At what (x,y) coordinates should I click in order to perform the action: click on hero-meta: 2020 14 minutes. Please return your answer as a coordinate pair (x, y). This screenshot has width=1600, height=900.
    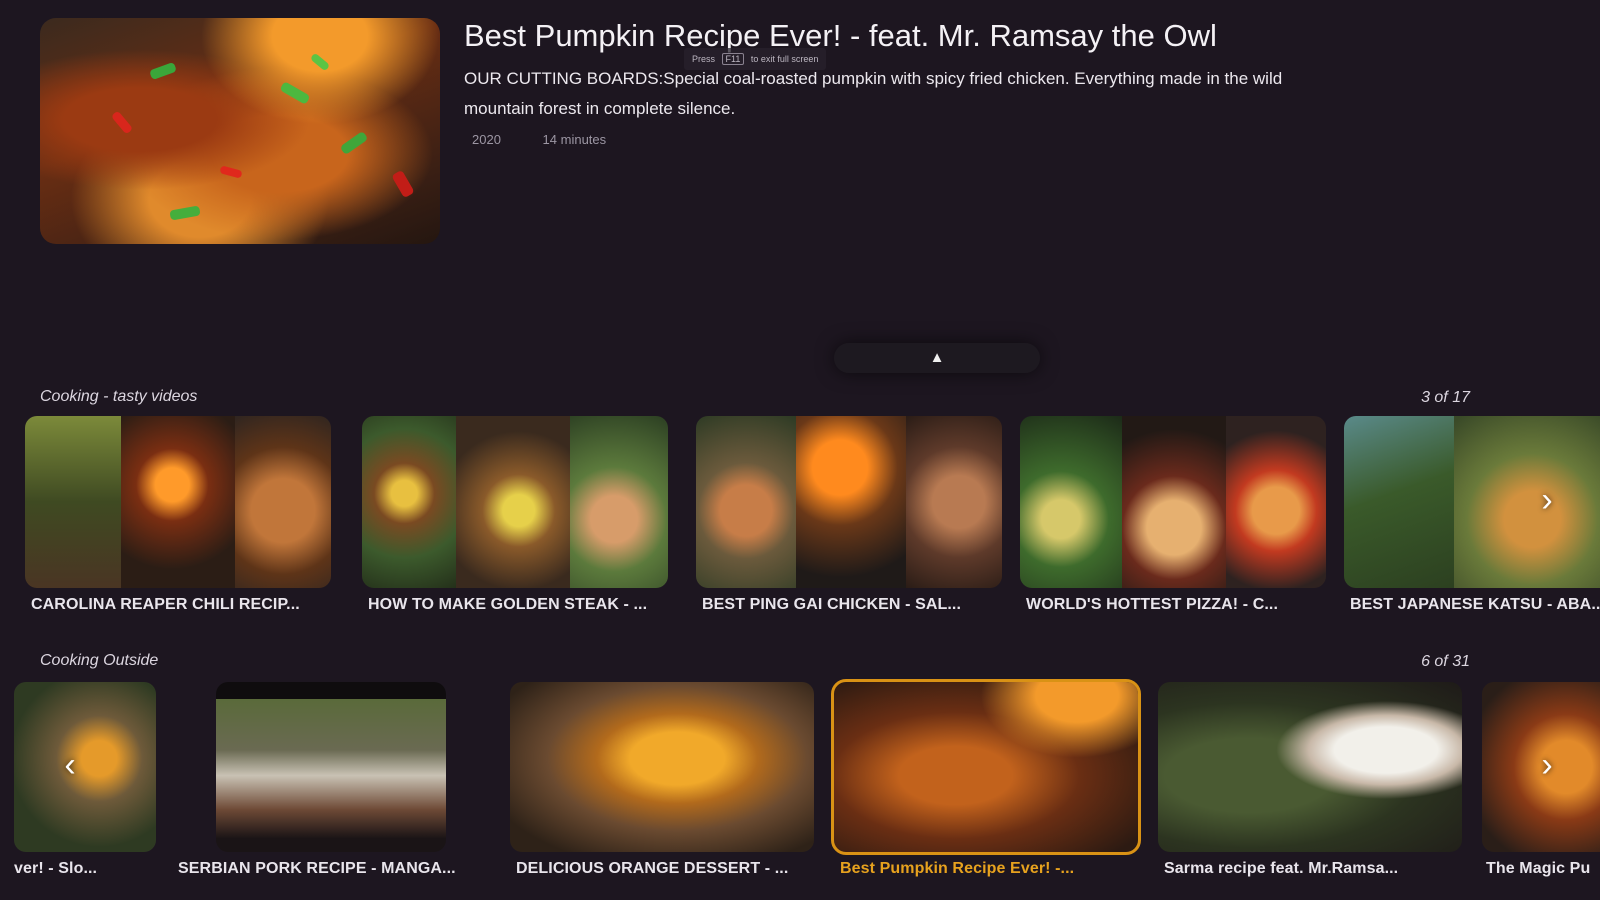
    Looking at the image, I should click on (558, 139).